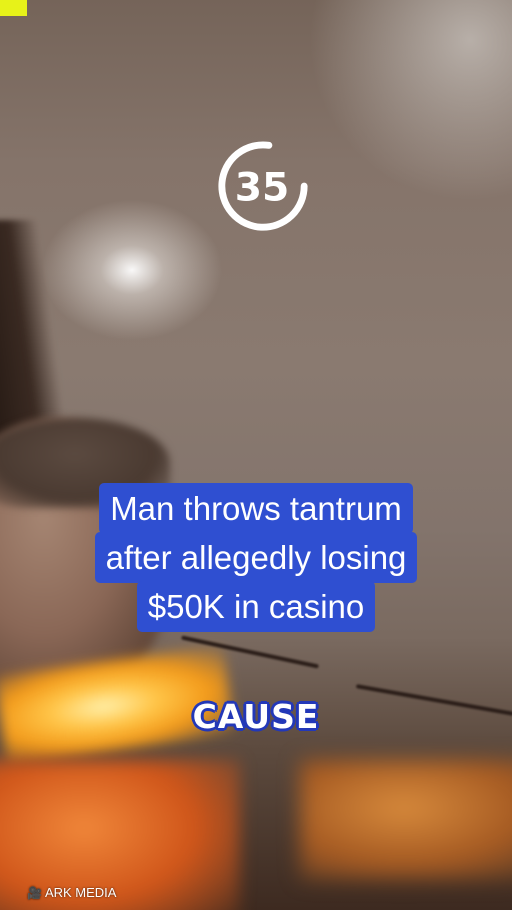 This screenshot has width=512, height=910. I want to click on camera-icon: 🎥, so click(34, 892).